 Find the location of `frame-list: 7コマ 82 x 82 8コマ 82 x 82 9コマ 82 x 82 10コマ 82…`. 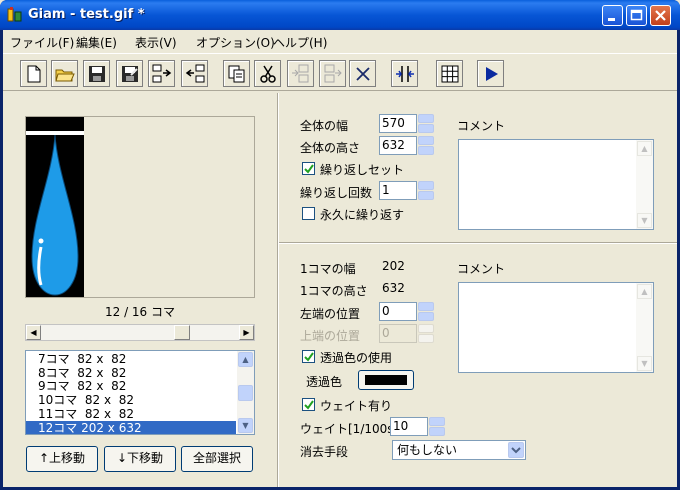

frame-list: 7コマ 82 x 82 8コマ 82 x 82 9コマ 82 x 82 10コマ 82… is located at coordinates (140, 392).